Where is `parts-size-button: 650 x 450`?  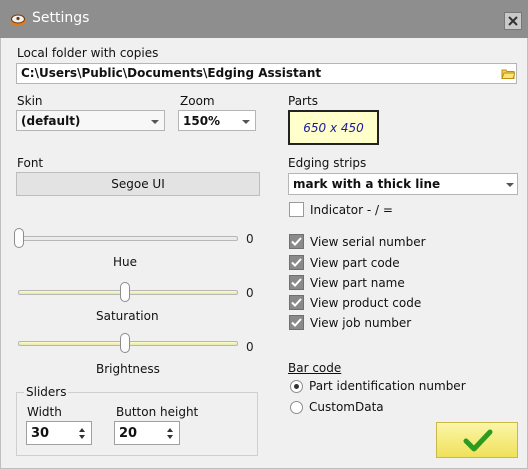 parts-size-button: 650 x 450 is located at coordinates (333, 127).